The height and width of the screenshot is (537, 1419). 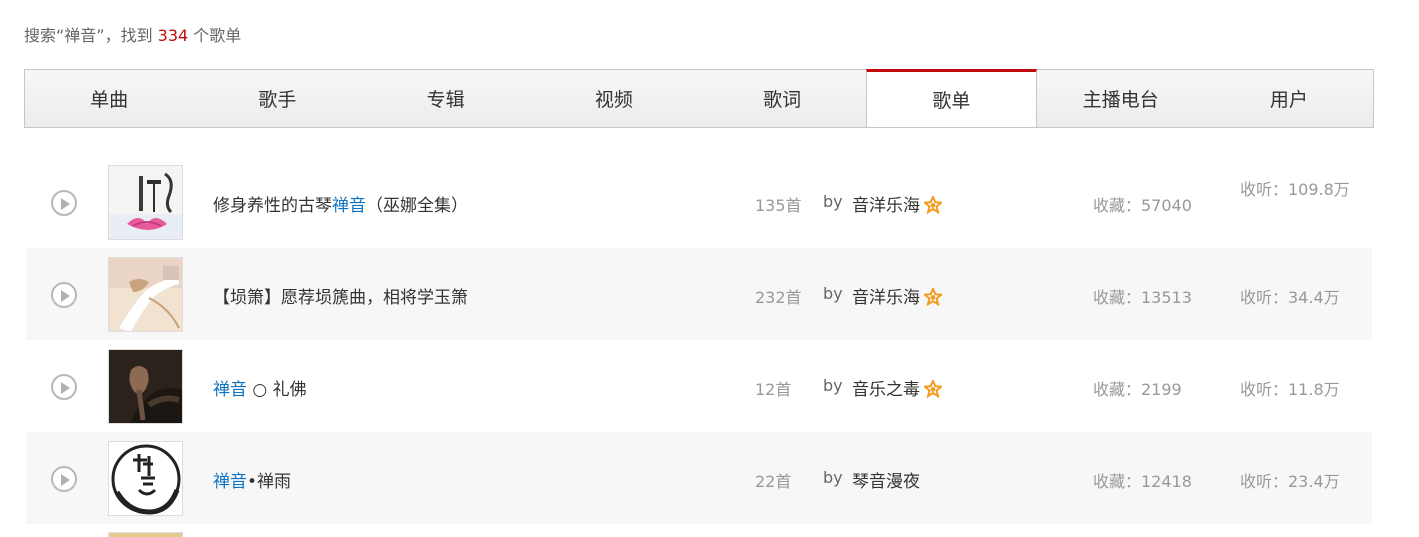 I want to click on title-text: 【埙箫】愿荐埙篪曲，相将学玉箫, so click(x=340, y=298).